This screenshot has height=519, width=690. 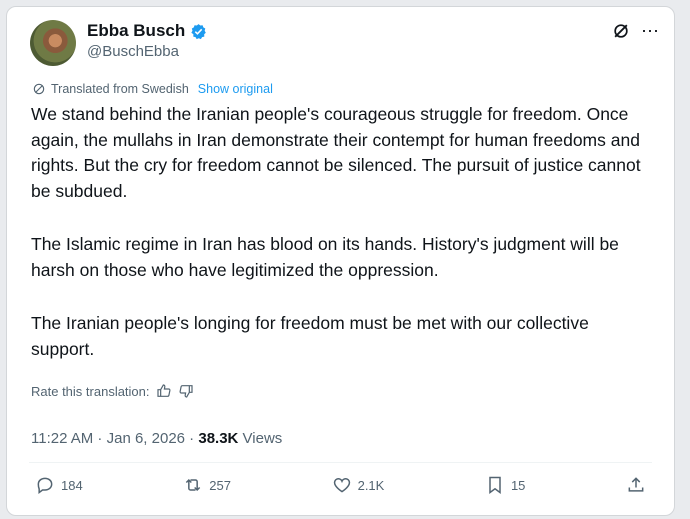 I want to click on rate-translation: Rate this translation:, so click(x=112, y=391).